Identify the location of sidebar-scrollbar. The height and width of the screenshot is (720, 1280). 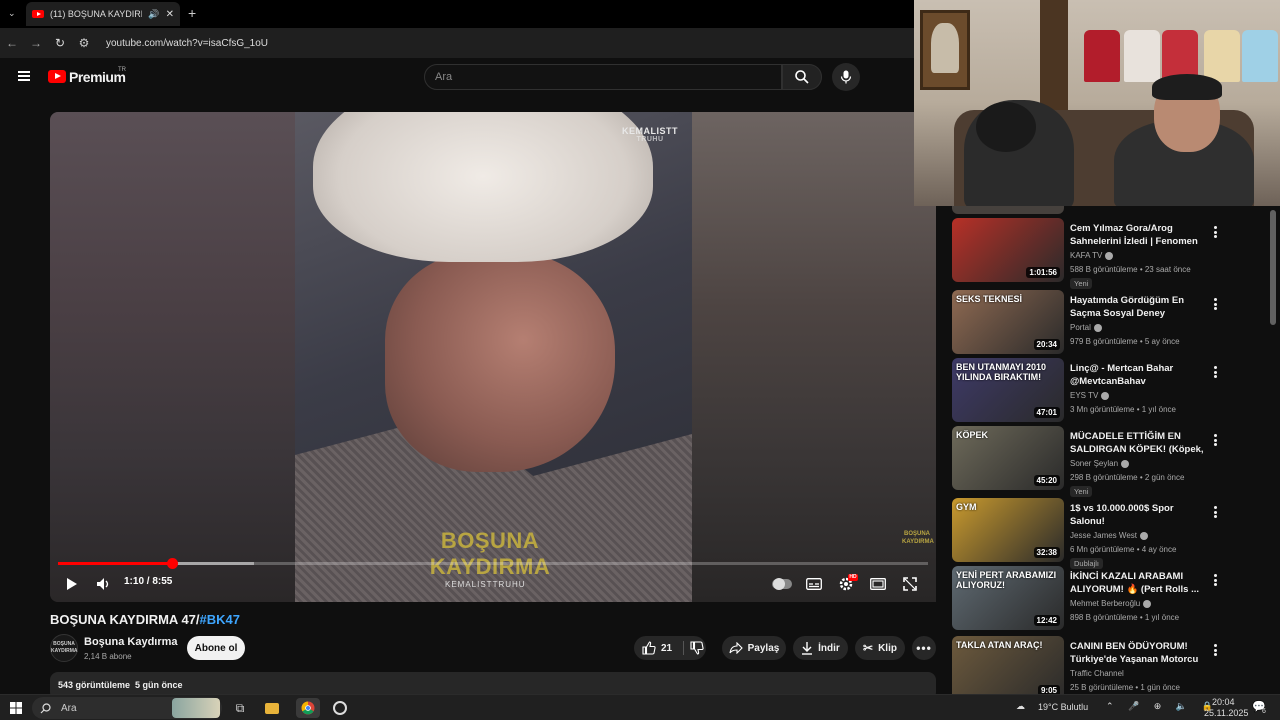
(1273, 267).